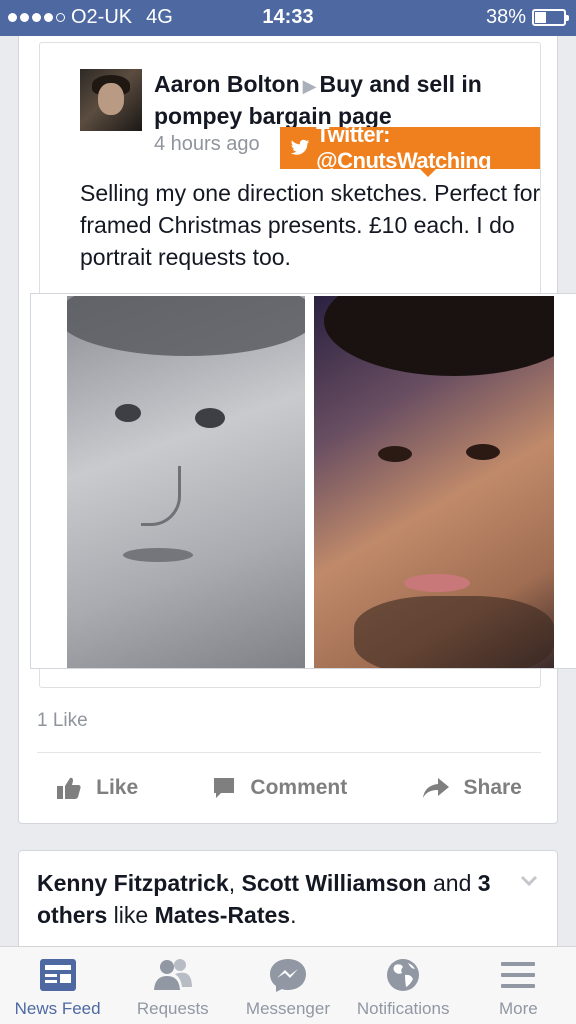 The height and width of the screenshot is (1024, 576). What do you see at coordinates (223, 915) in the screenshot?
I see `page-link: Mates-Rates` at bounding box center [223, 915].